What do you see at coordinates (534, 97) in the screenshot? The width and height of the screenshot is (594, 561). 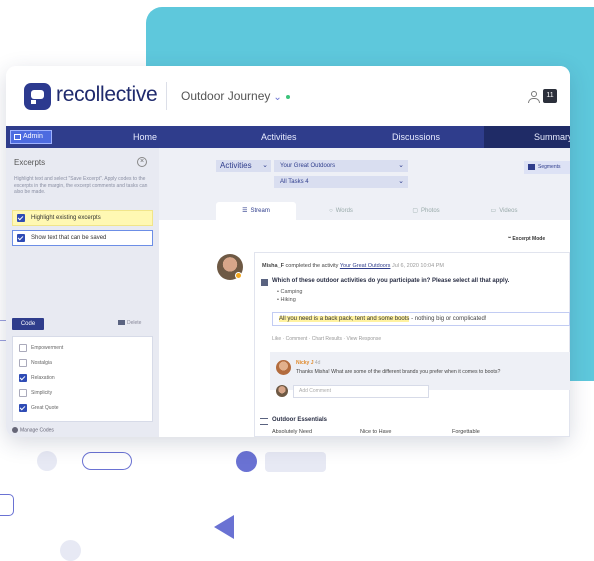 I see `user-icon` at bounding box center [534, 97].